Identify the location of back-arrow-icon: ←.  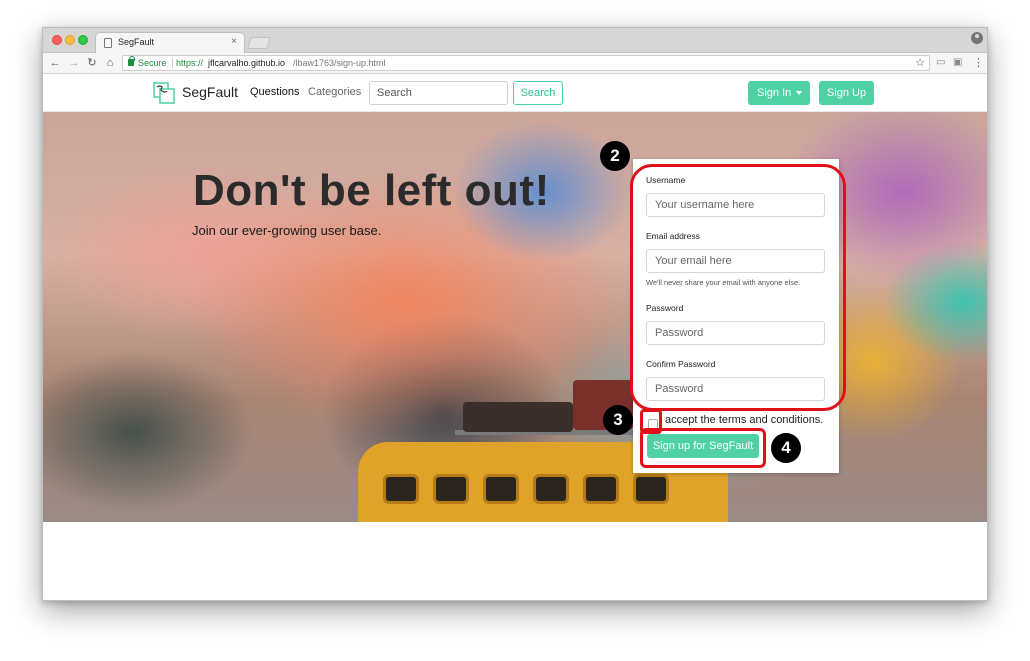
(55, 63).